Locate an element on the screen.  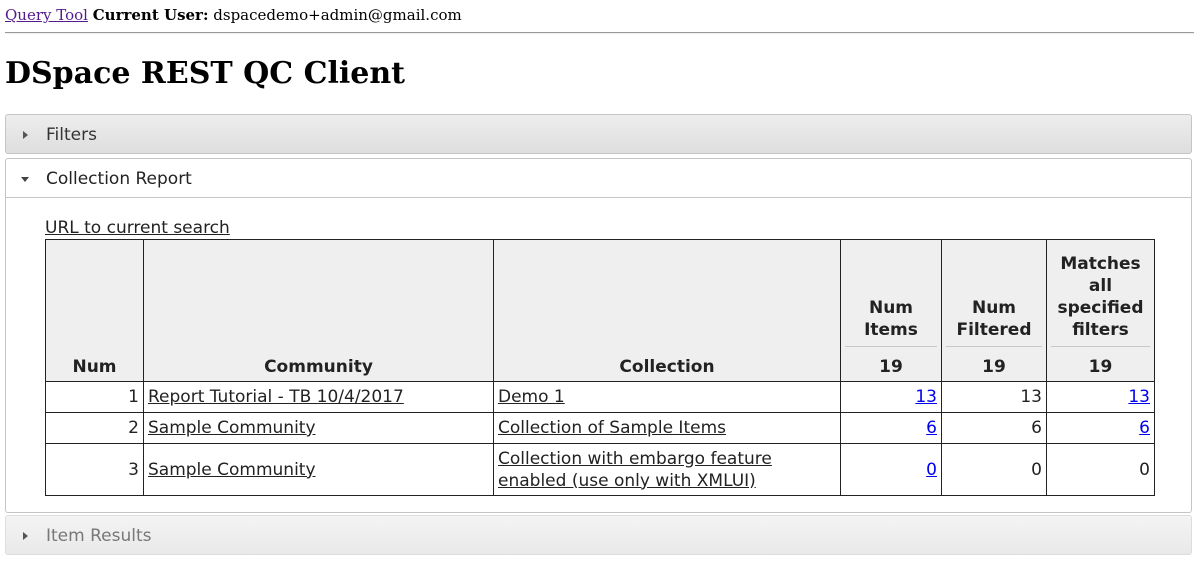
header-collection: Collection is located at coordinates (667, 310).